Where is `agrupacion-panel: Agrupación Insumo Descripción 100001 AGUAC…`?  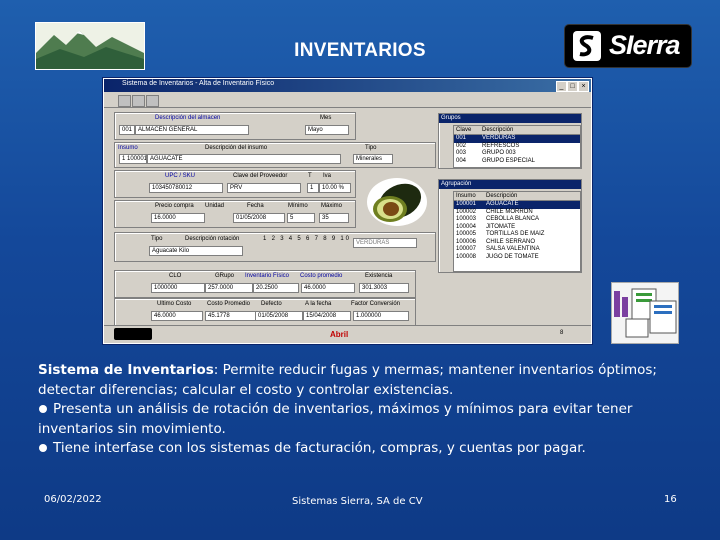 agrupacion-panel: Agrupación Insumo Descripción 100001 AGUAC… is located at coordinates (510, 226).